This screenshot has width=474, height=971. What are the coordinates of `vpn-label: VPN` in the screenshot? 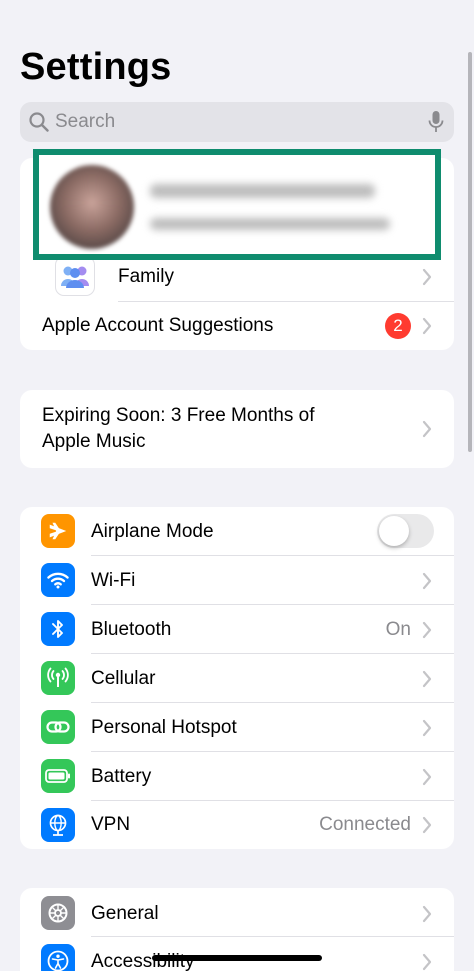 It's located at (111, 824).